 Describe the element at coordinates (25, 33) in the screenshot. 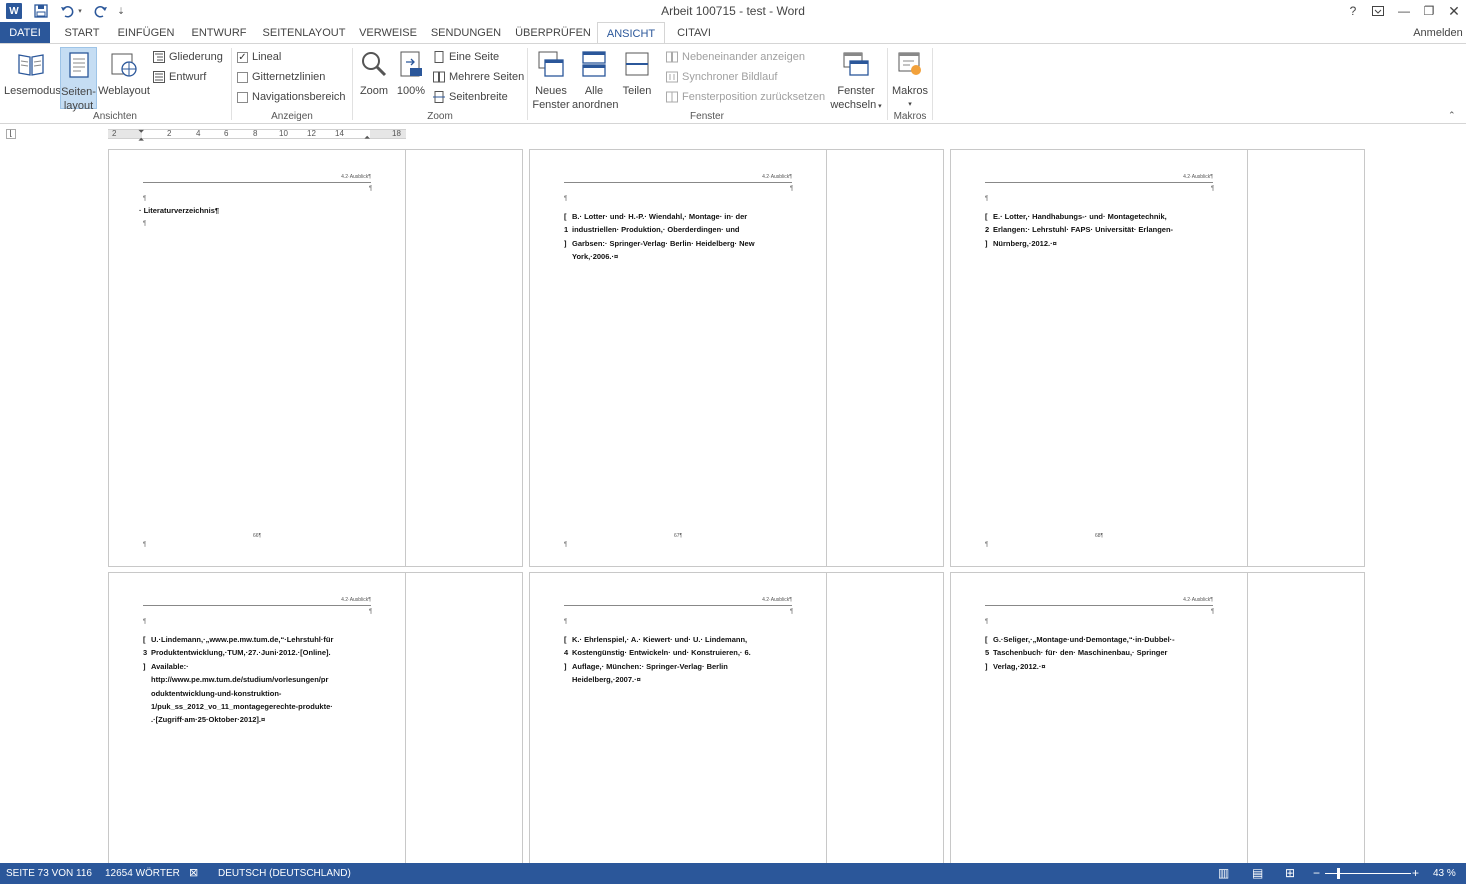

I see `tab-datei: DATEI` at that location.